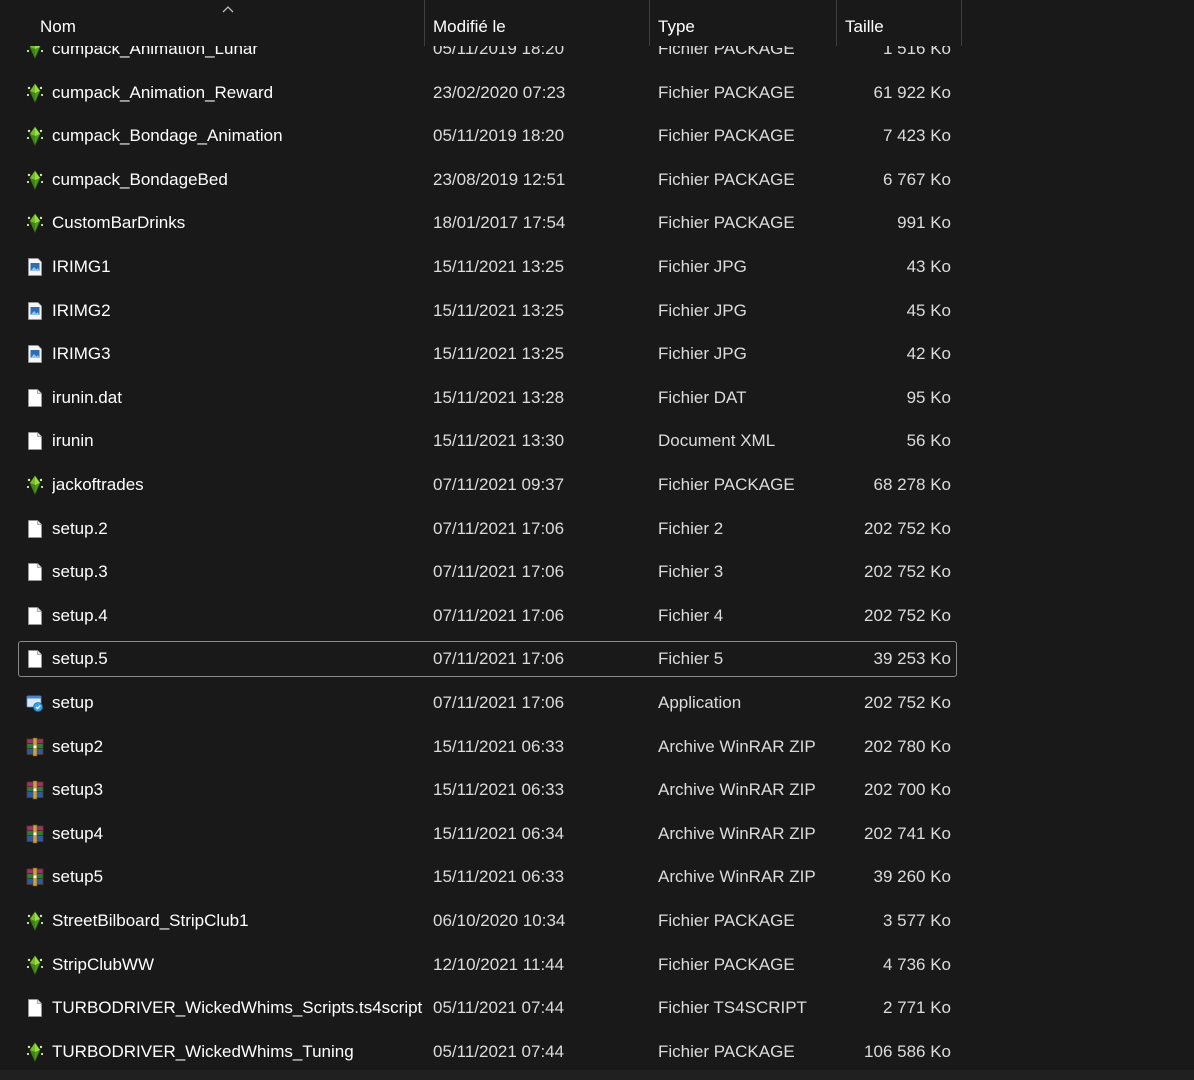  What do you see at coordinates (98, 484) in the screenshot?
I see `file-name: jackoftrades` at bounding box center [98, 484].